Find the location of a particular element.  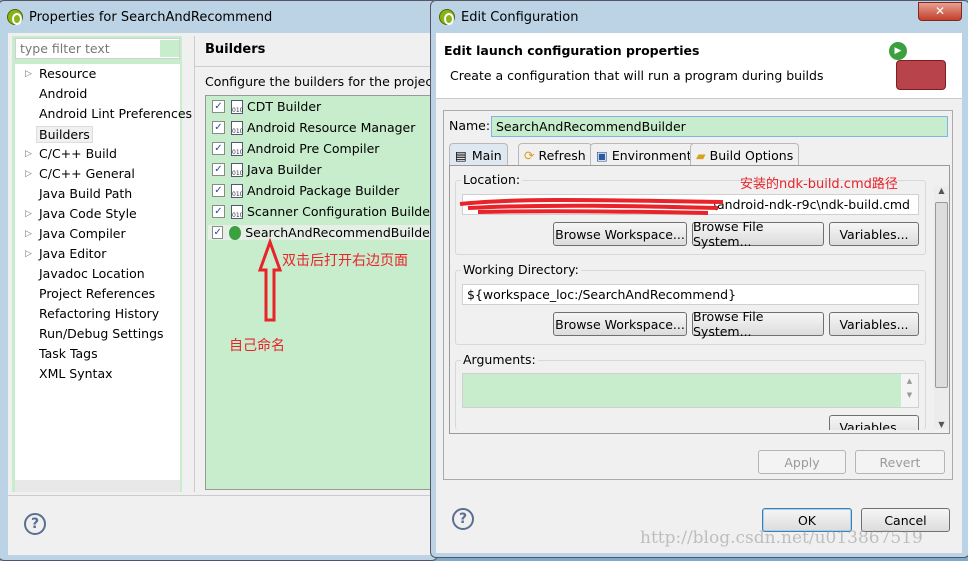

run-icon: ▶ is located at coordinates (898, 51).